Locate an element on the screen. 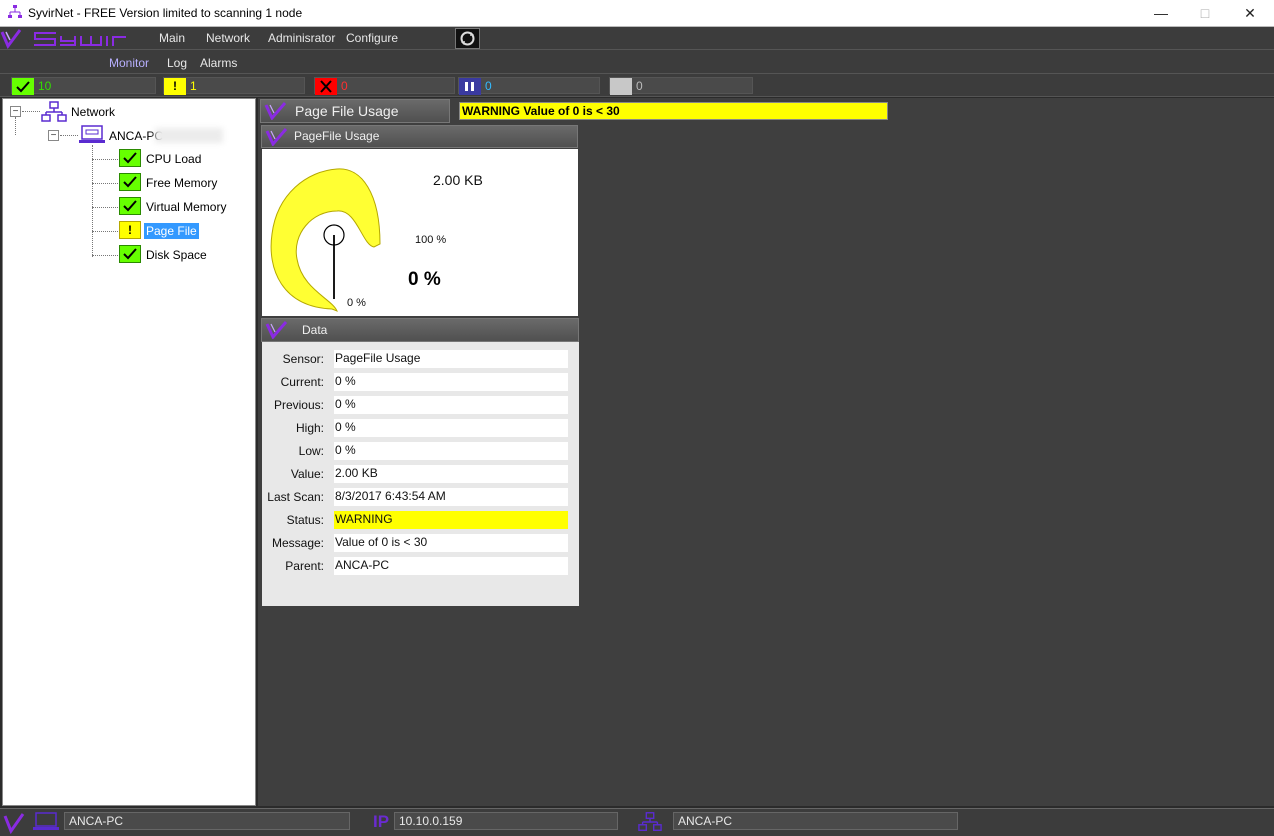  collapse-host-icon: − is located at coordinates (53, 135).